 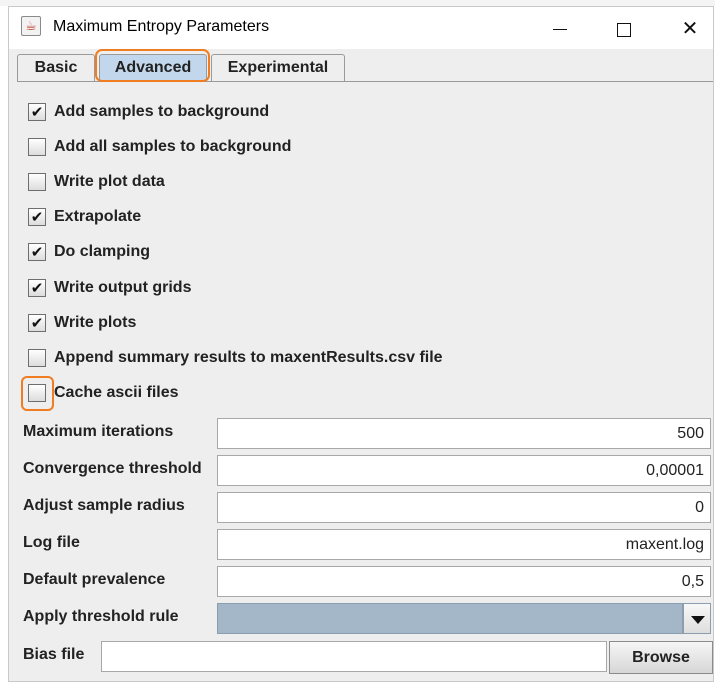 What do you see at coordinates (37, 323) in the screenshot?
I see `checkbox-write-plots: ✔` at bounding box center [37, 323].